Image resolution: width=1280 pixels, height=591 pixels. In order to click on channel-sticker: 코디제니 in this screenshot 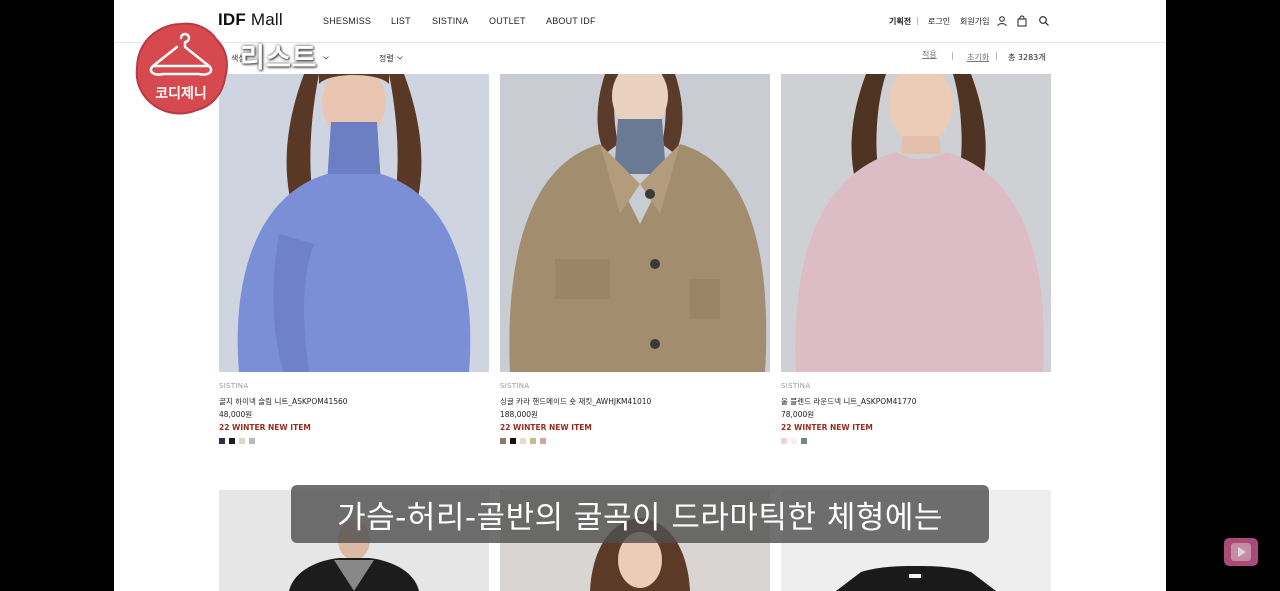, I will do `click(181, 68)`.